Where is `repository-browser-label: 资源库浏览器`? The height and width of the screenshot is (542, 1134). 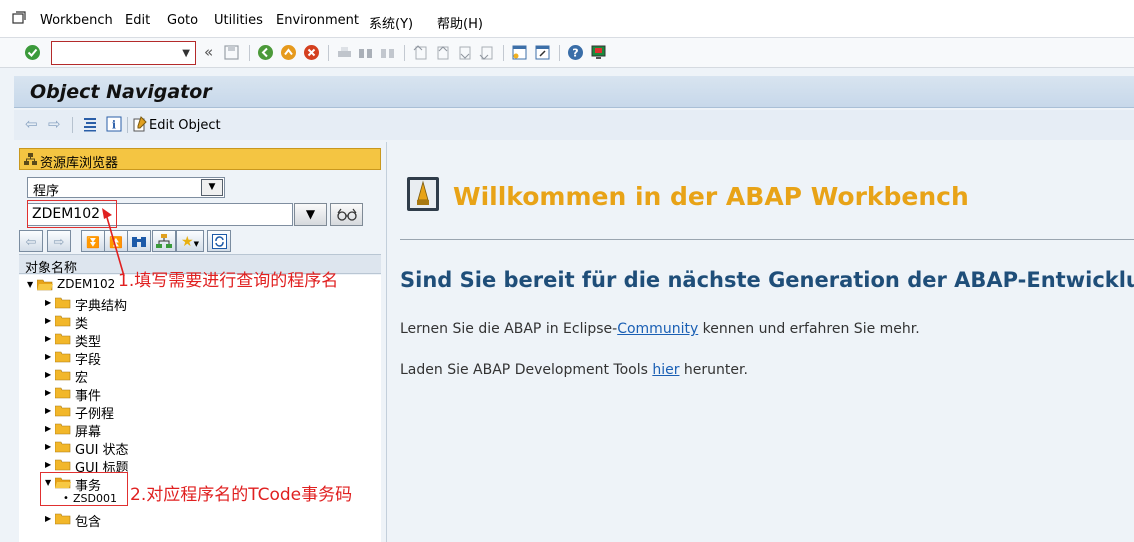 repository-browser-label: 资源库浏览器 is located at coordinates (79, 163).